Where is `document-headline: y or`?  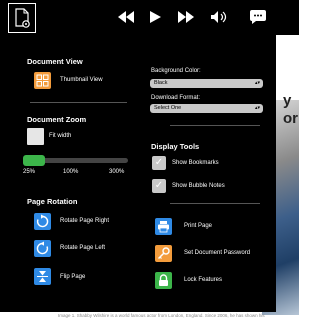
document-headline: y or is located at coordinates (290, 109).